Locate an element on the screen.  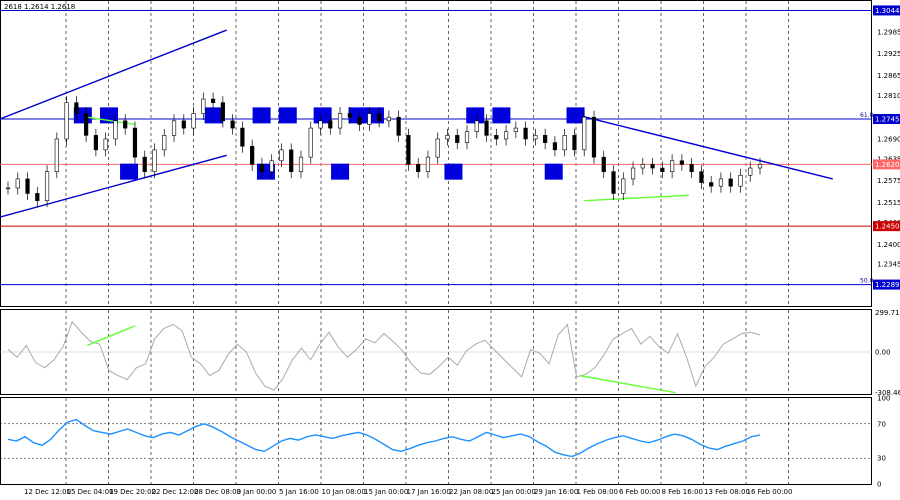
level-tag-label: 1.2450 is located at coordinates (887, 227).